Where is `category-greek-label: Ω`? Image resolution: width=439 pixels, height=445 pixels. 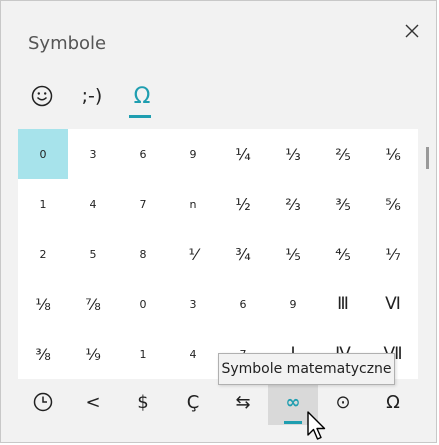 category-greek-label: Ω is located at coordinates (393, 402).